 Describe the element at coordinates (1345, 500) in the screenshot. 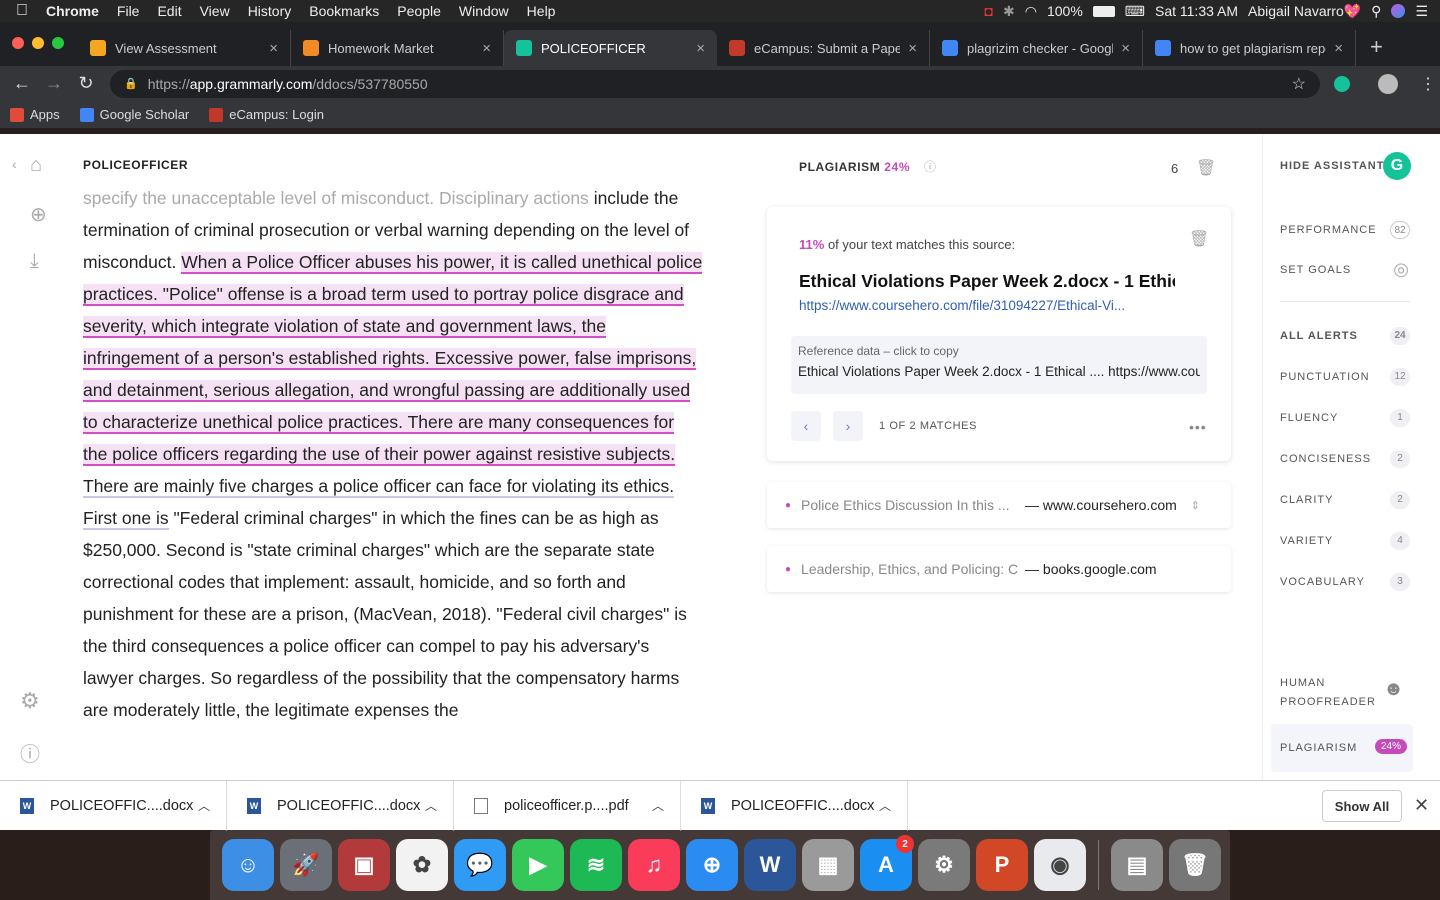

I see `alert-category-clarity: CLARITY 2` at that location.